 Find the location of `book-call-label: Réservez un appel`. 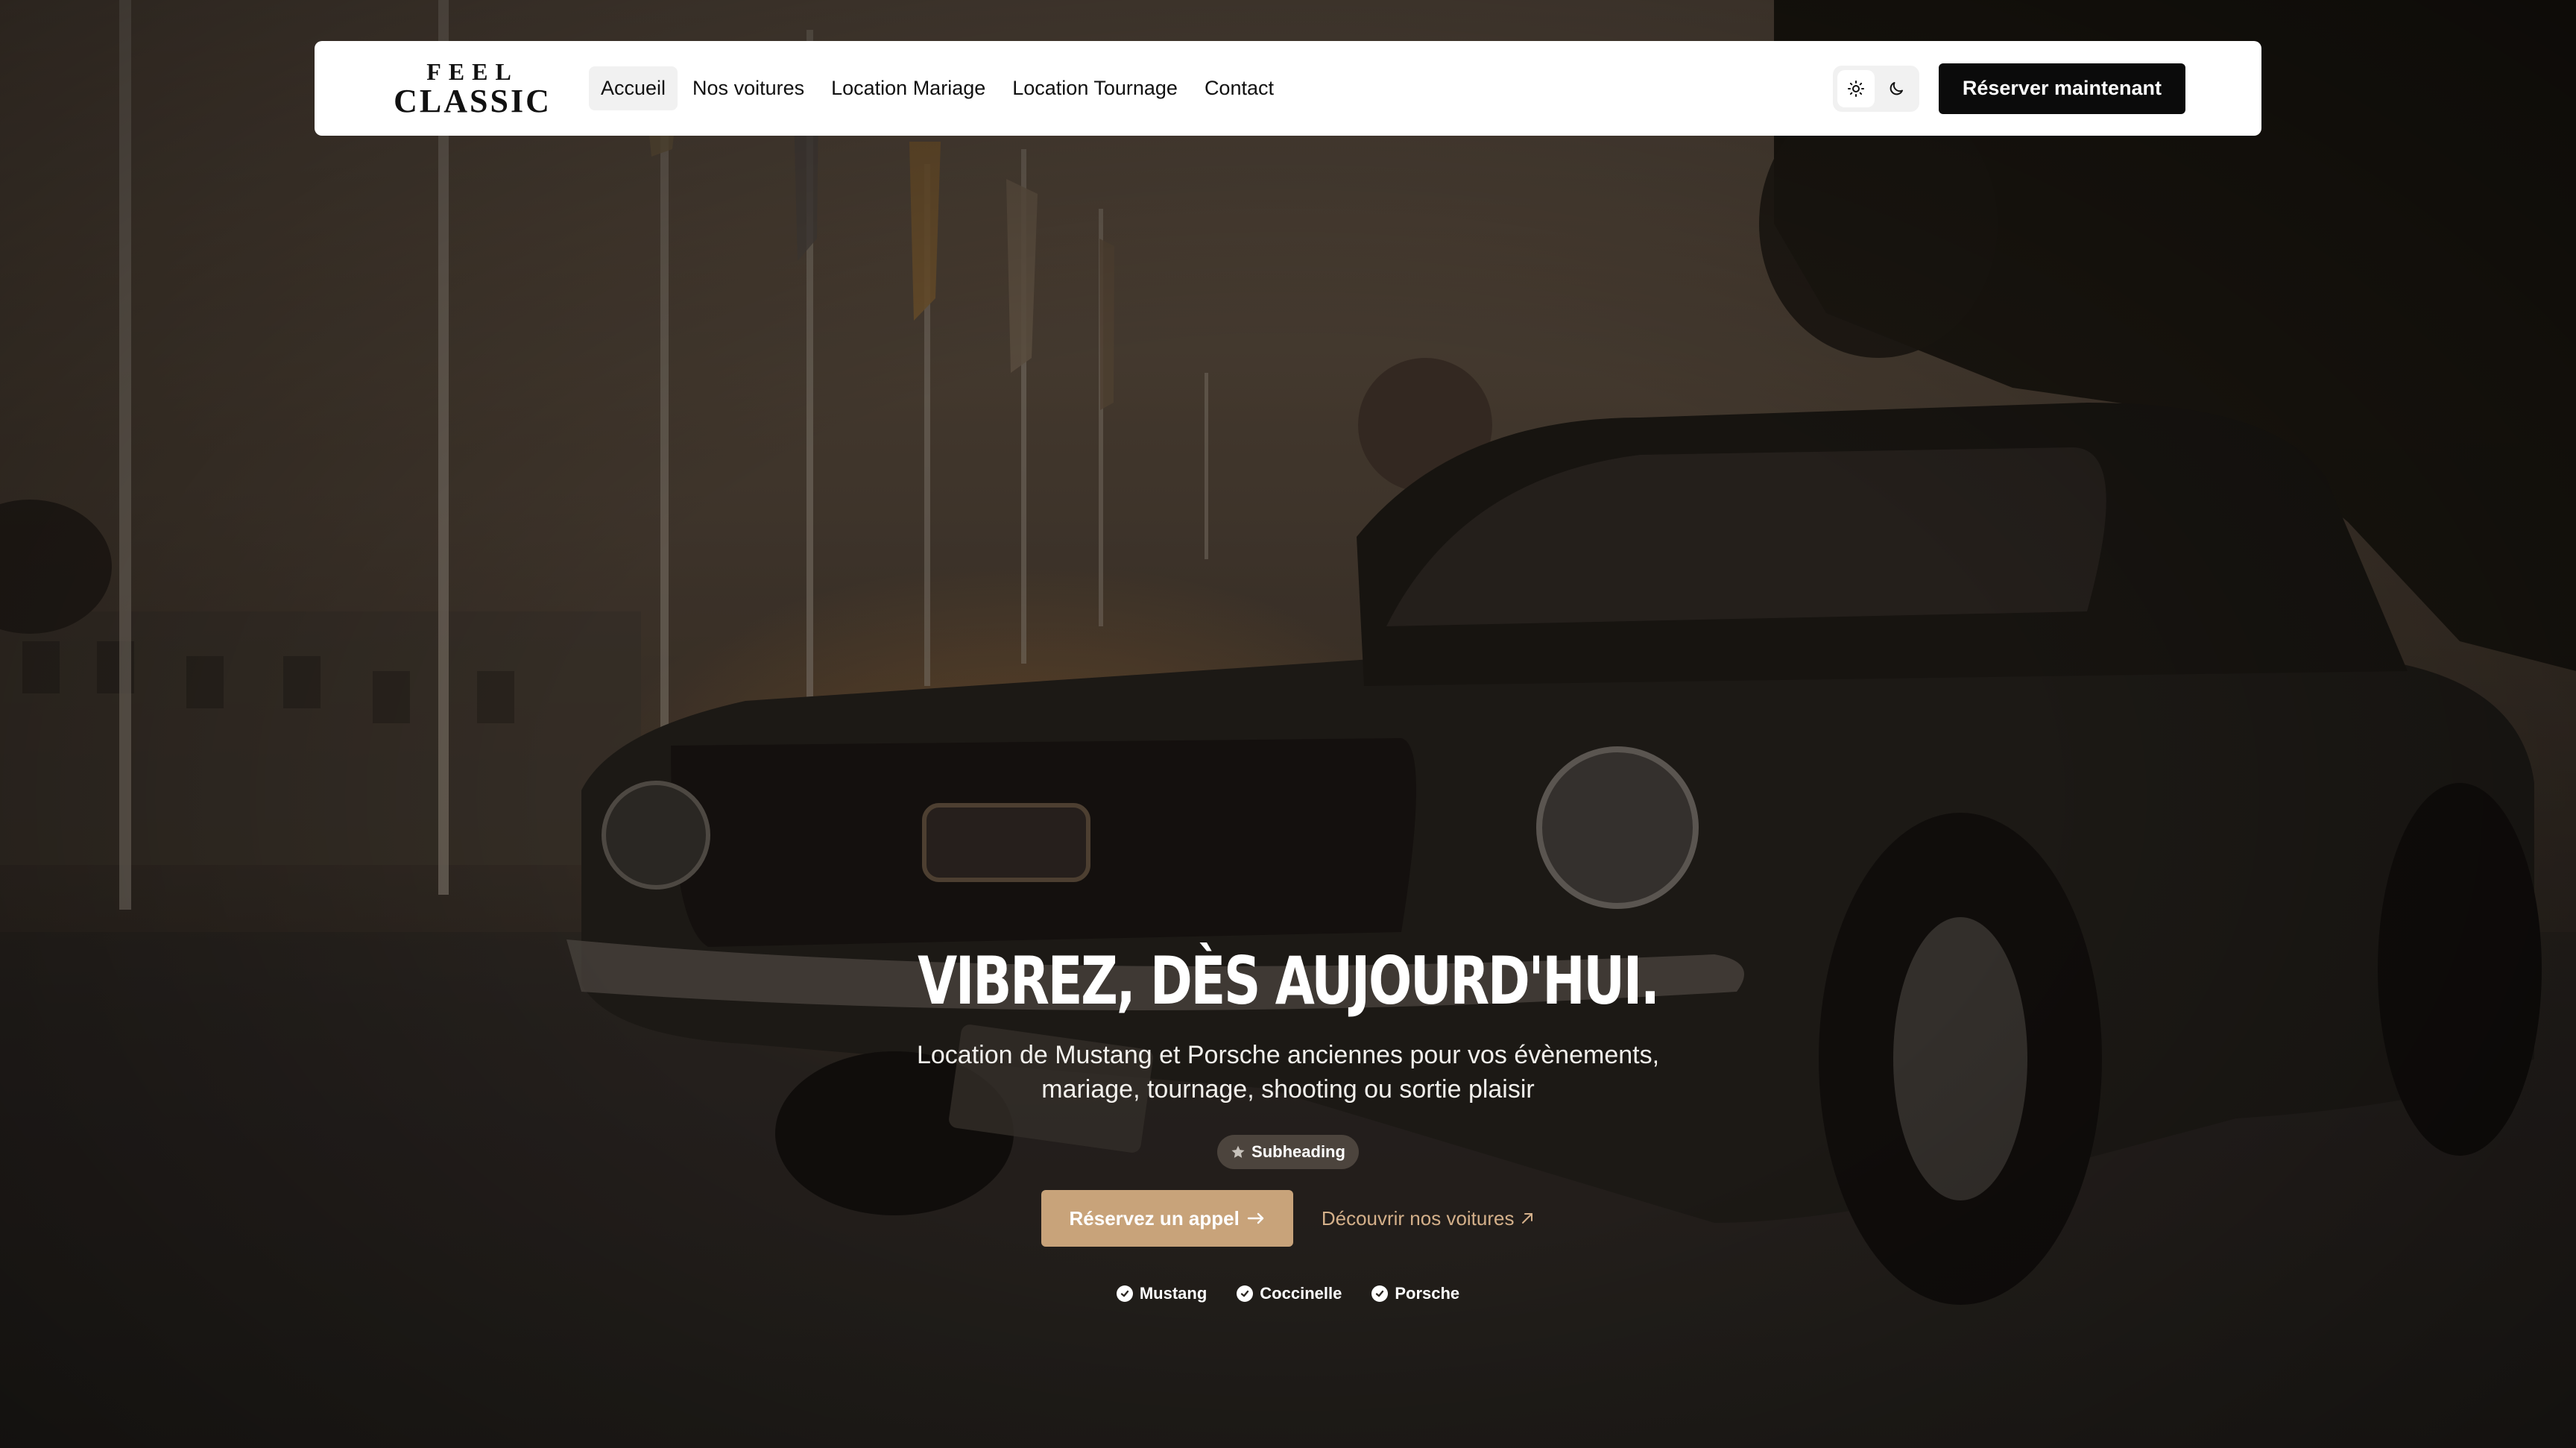

book-call-label: Réservez un appel is located at coordinates (1154, 1218).